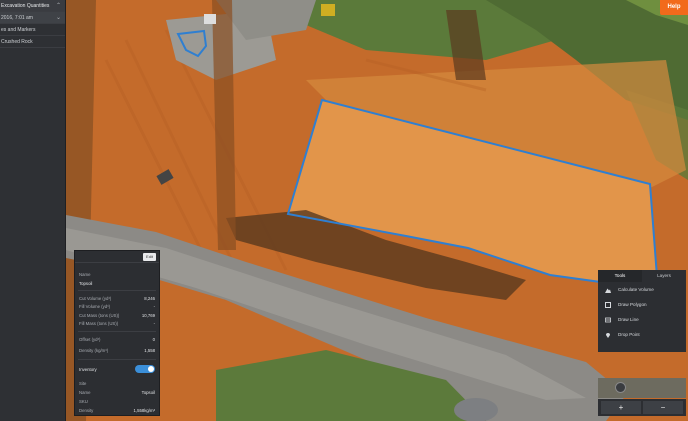 Image resolution: width=688 pixels, height=421 pixels. I want to click on inventory-label: Inventory, so click(88, 369).